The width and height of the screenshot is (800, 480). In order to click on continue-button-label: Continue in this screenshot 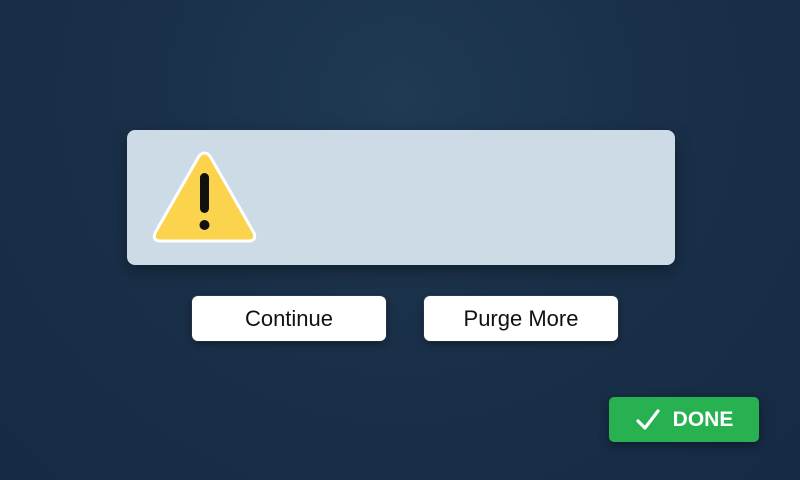, I will do `click(289, 318)`.